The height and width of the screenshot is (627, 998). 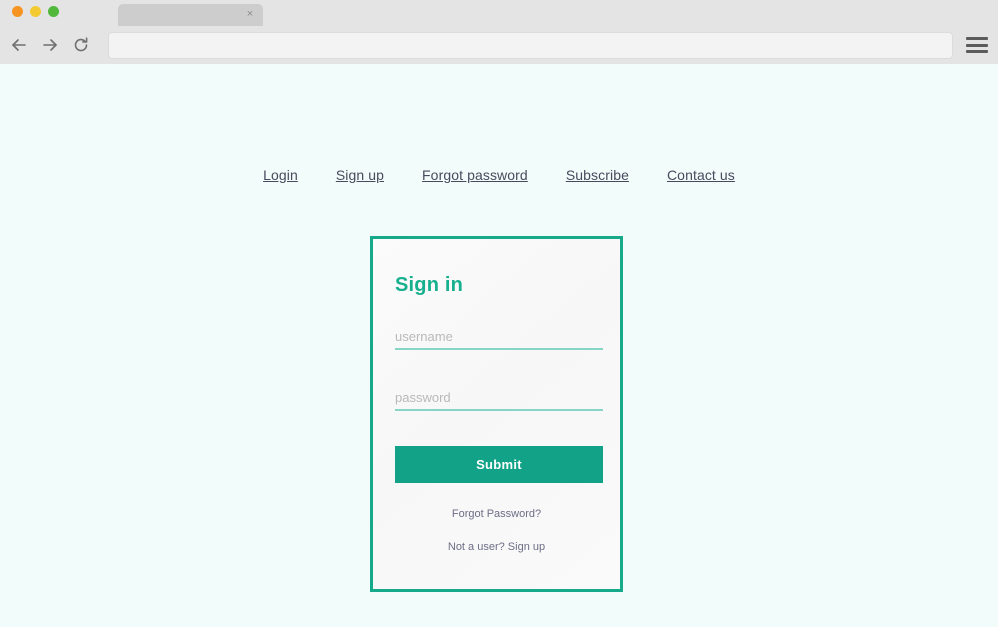 What do you see at coordinates (250, 14) in the screenshot?
I see `close-tab-icon: ×` at bounding box center [250, 14].